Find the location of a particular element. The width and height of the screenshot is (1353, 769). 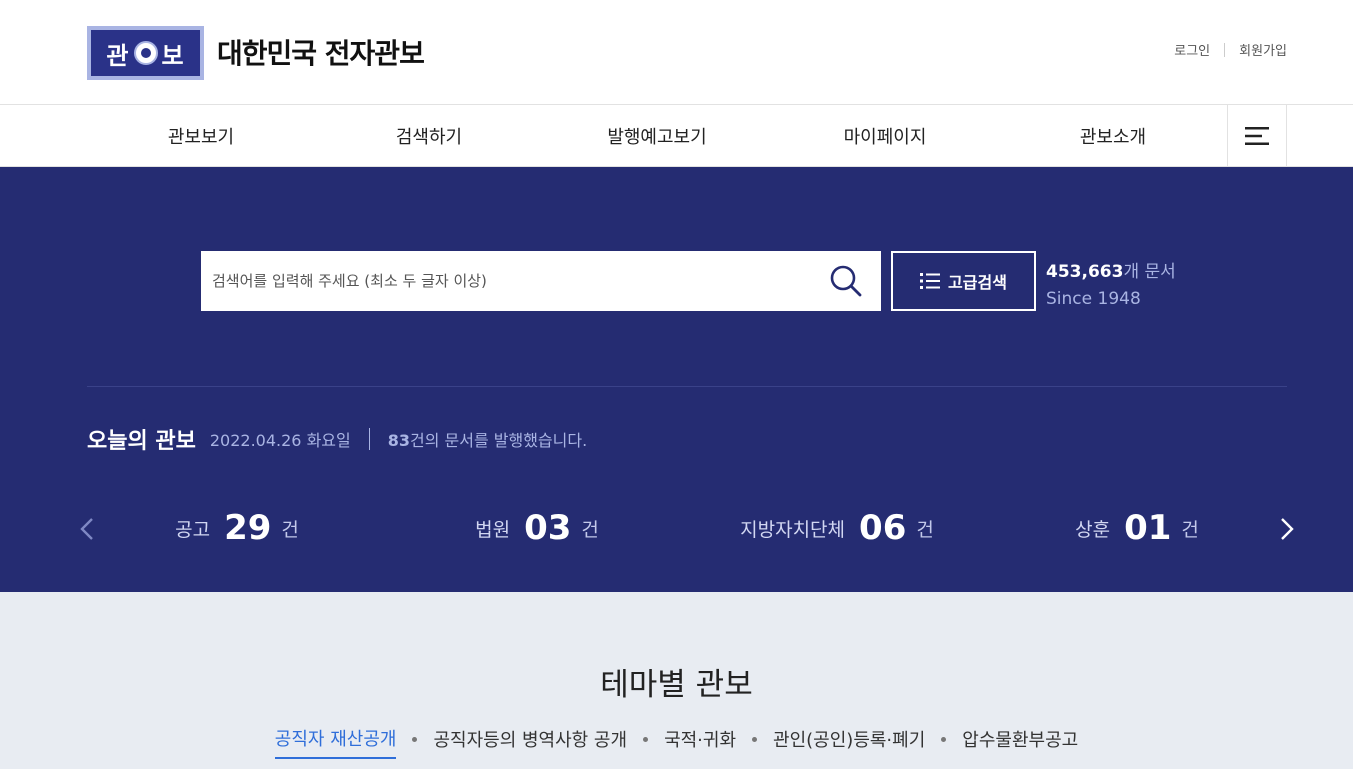

stat-decoration: 상훈 01 건 is located at coordinates (1137, 528).